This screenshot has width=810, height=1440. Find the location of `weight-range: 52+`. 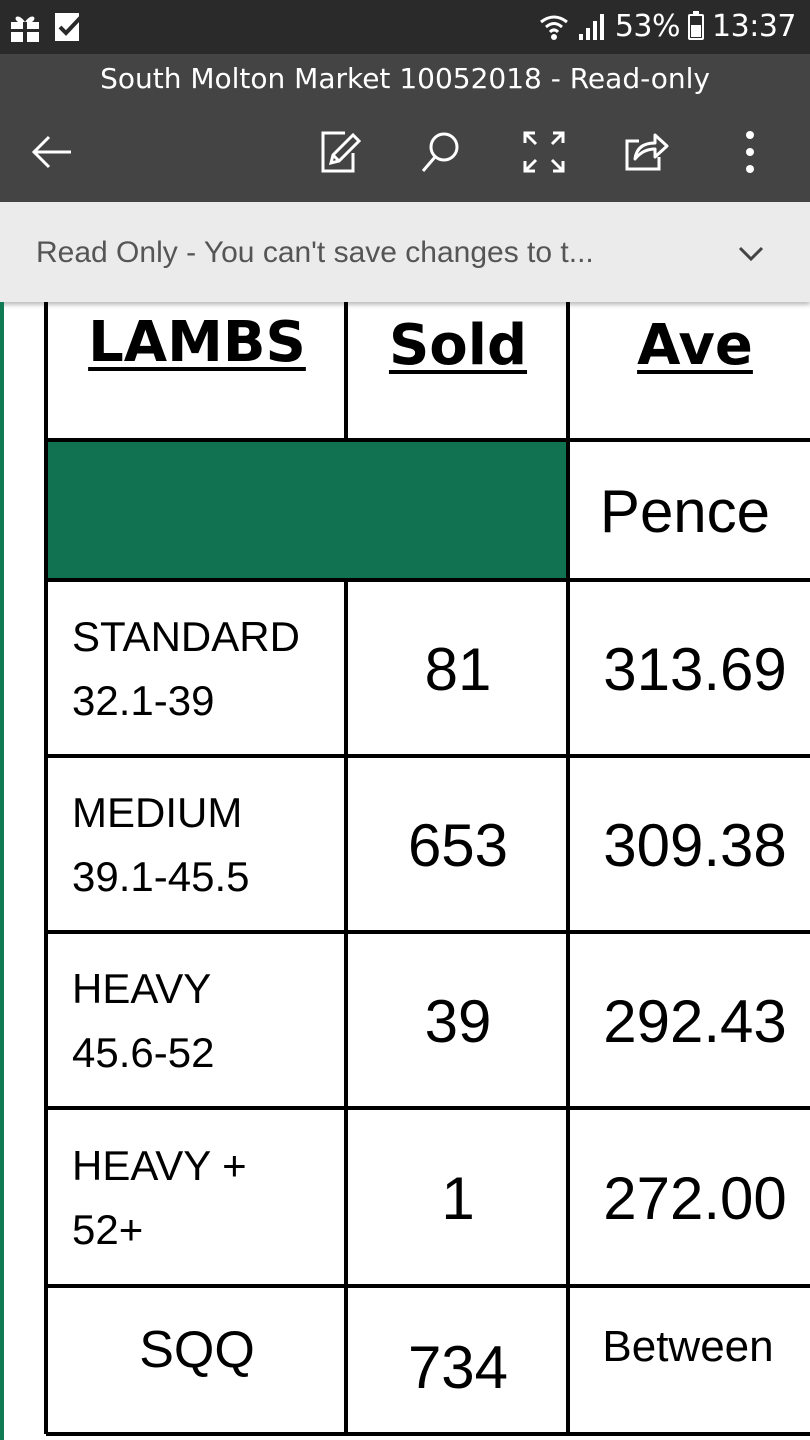

weight-range: 52+ is located at coordinates (108, 1229).